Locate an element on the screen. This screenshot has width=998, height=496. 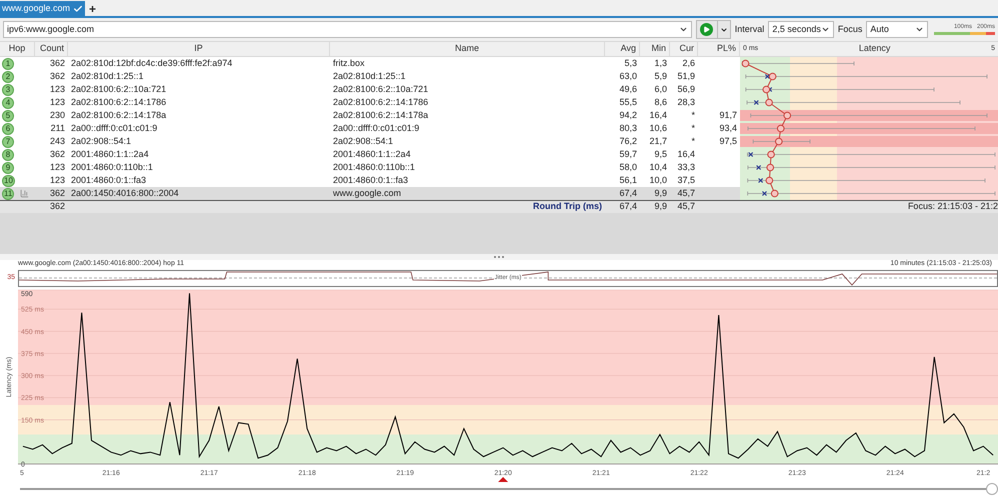
table-cell-text: 16,4 is located at coordinates (658, 115).